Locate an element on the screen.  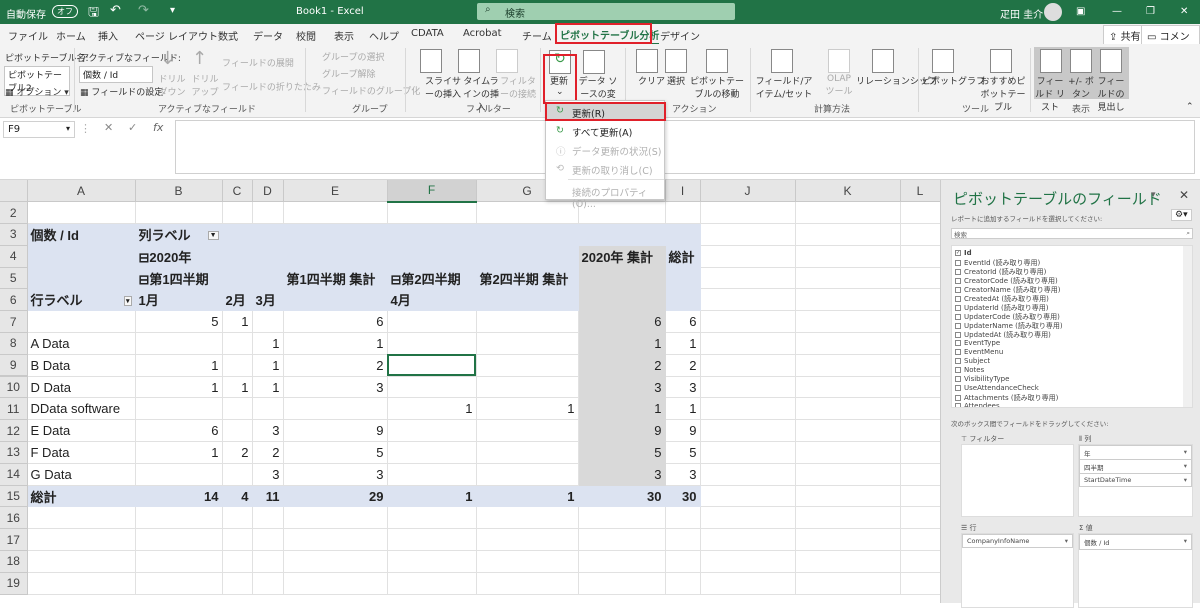
column-header-I: I is located at coordinates (683, 191).